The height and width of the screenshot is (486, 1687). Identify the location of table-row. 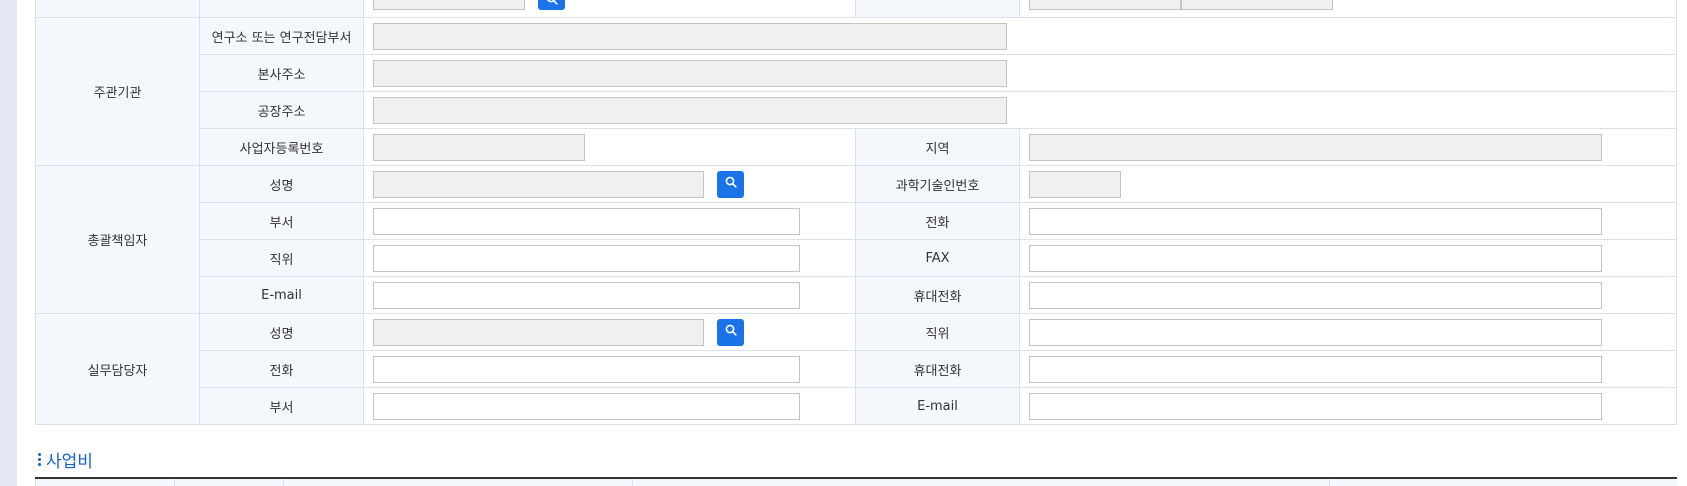
(856, 9).